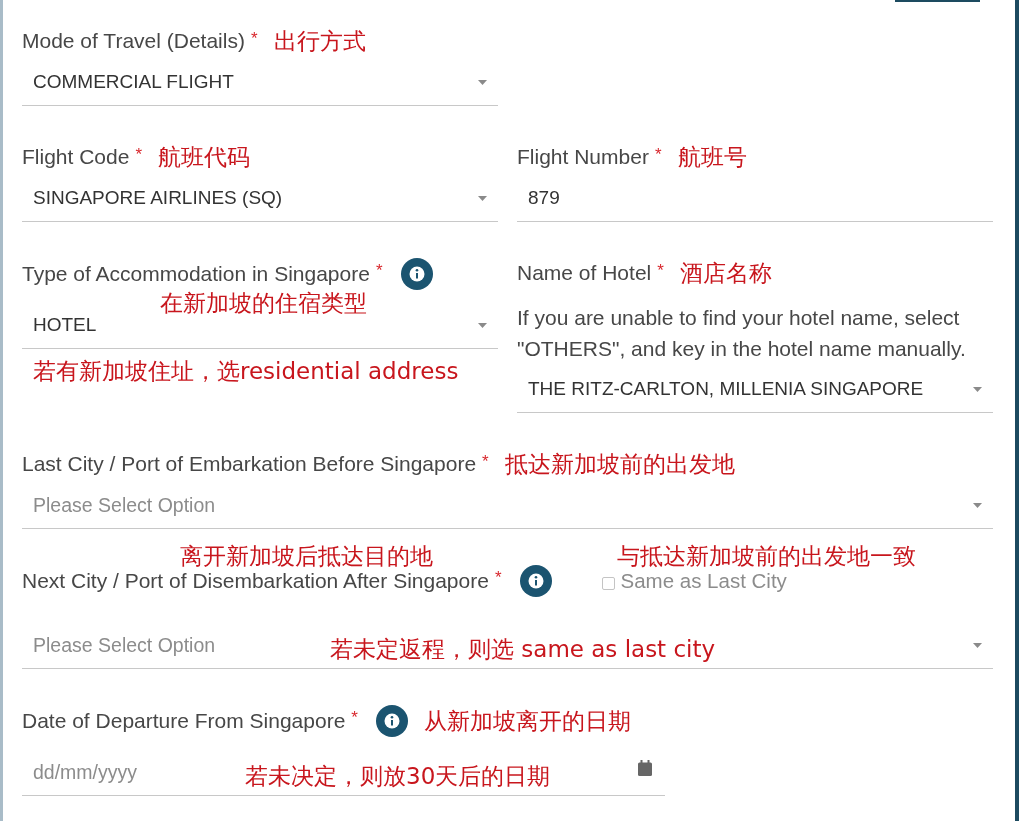 The image size is (1024, 821). I want to click on text-field: 879, so click(755, 204).